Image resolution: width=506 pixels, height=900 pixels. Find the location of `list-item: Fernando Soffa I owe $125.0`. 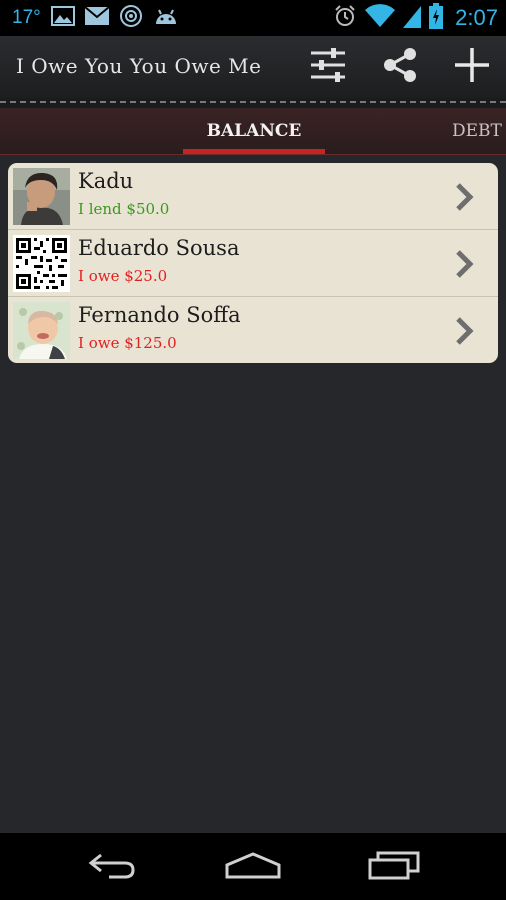

list-item: Fernando Soffa I owe $125.0 is located at coordinates (253, 330).